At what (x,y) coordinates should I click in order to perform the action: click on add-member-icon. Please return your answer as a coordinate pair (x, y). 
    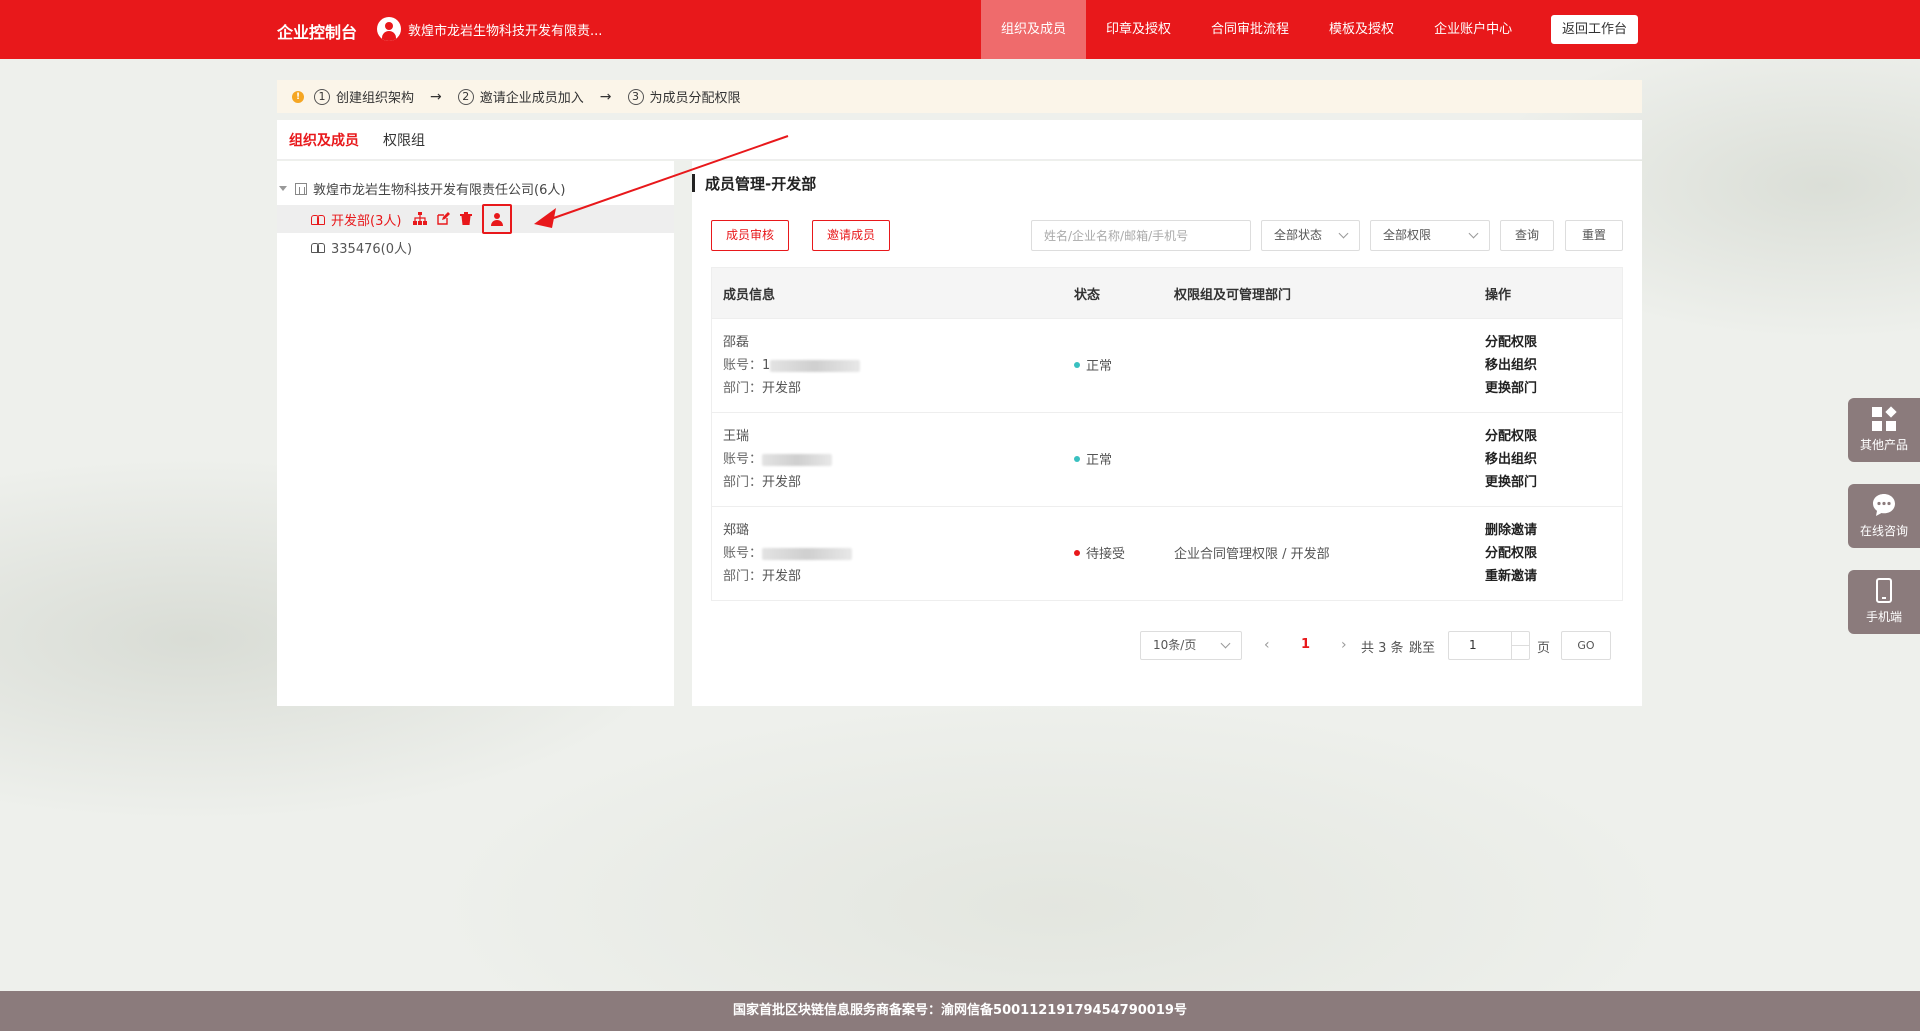
    Looking at the image, I should click on (497, 219).